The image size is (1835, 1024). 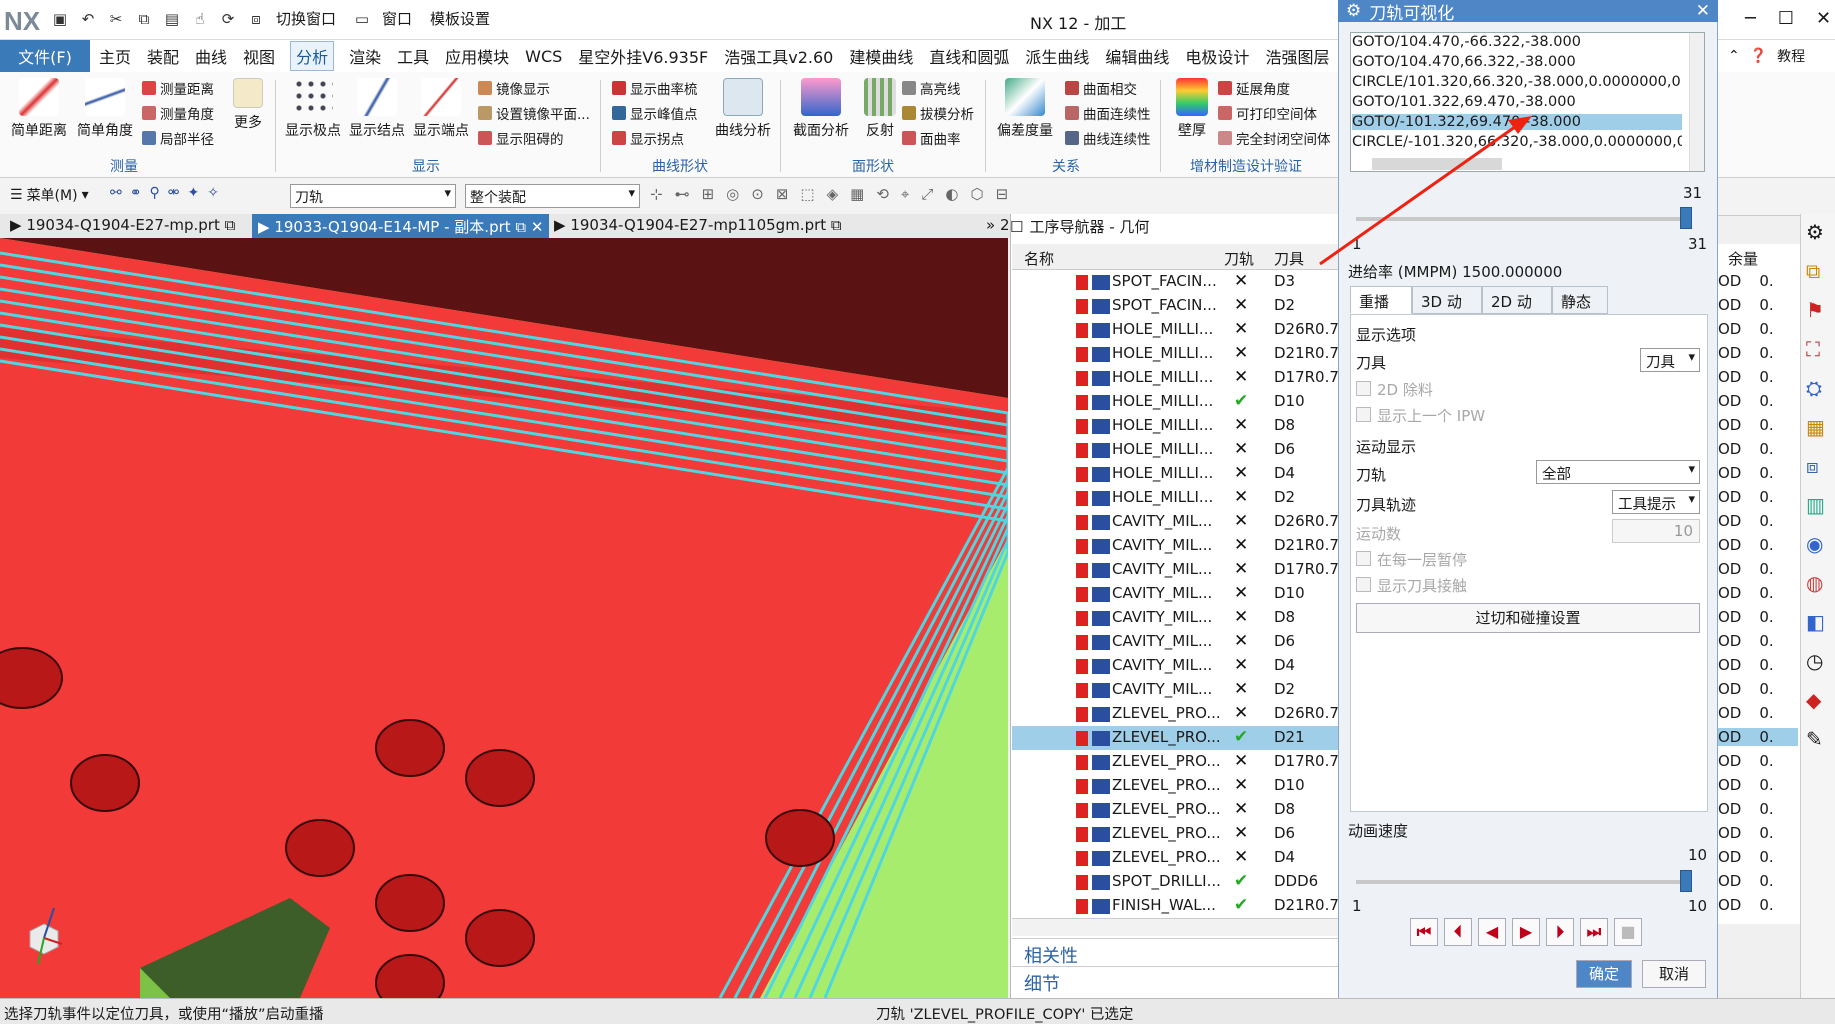 I want to click on menu-tab: 编辑曲线, so click(x=1137, y=56).